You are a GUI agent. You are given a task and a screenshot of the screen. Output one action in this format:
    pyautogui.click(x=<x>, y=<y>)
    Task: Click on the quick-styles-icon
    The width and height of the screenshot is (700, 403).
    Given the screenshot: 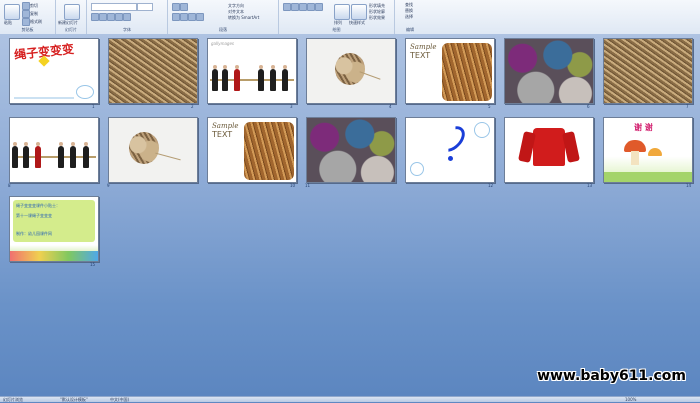 What is the action you would take?
    pyautogui.click(x=359, y=12)
    